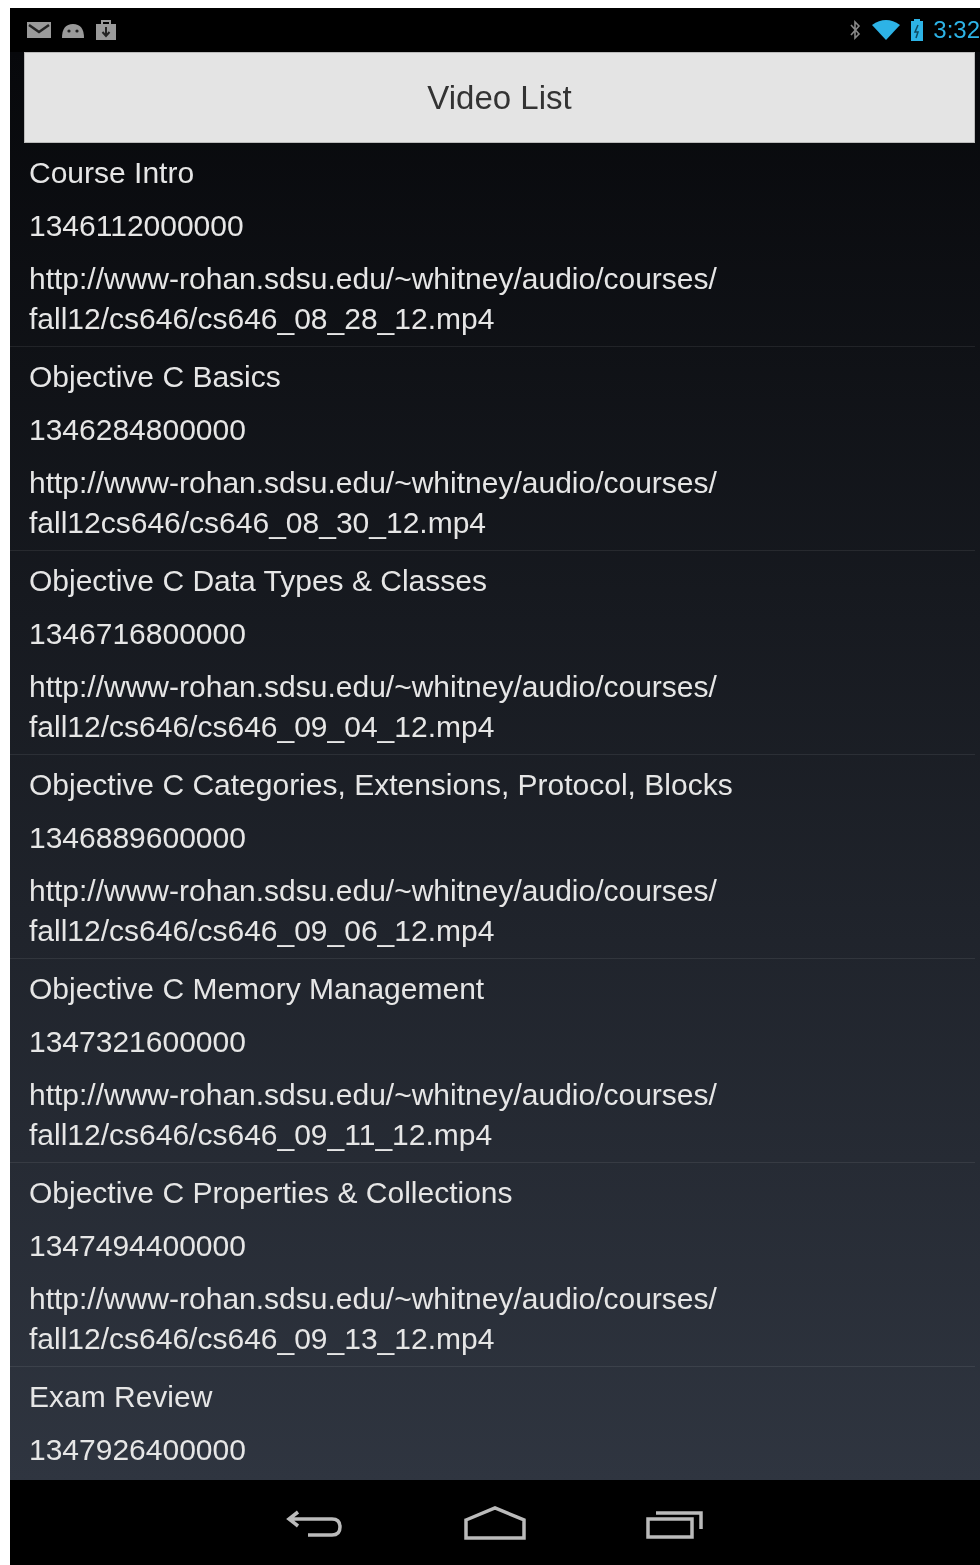 This screenshot has height=1565, width=980. I want to click on video-title: Course Intro, so click(112, 173).